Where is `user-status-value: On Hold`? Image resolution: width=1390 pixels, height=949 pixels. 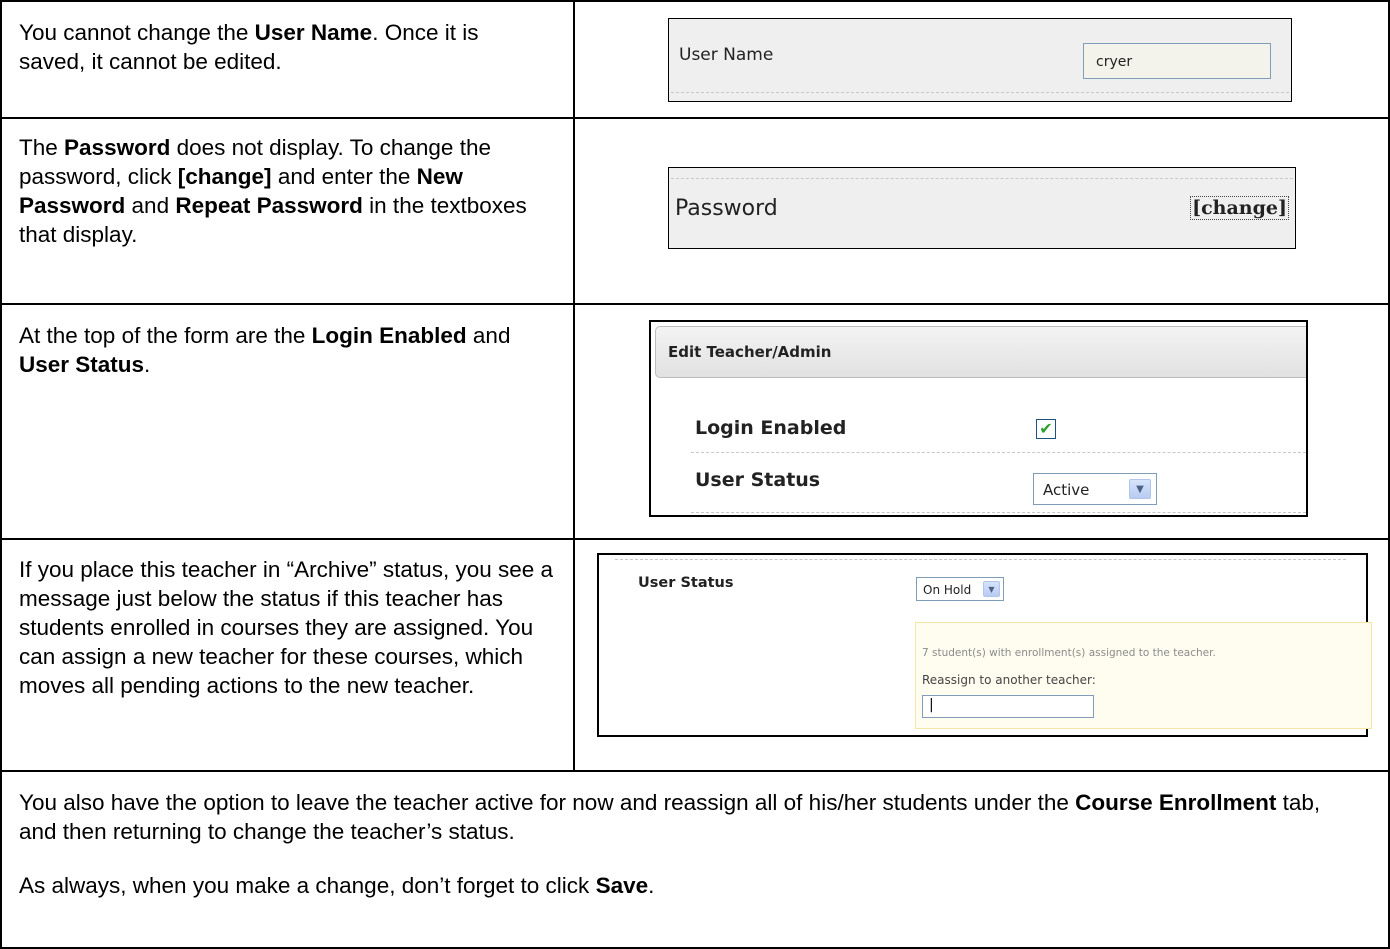
user-status-value: On Hold is located at coordinates (947, 590).